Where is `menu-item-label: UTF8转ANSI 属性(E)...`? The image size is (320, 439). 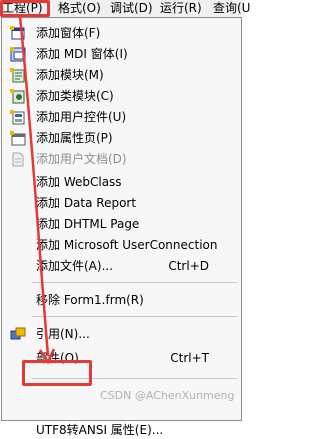 menu-item-label: UTF8转ANSI 属性(E)... is located at coordinates (100, 430).